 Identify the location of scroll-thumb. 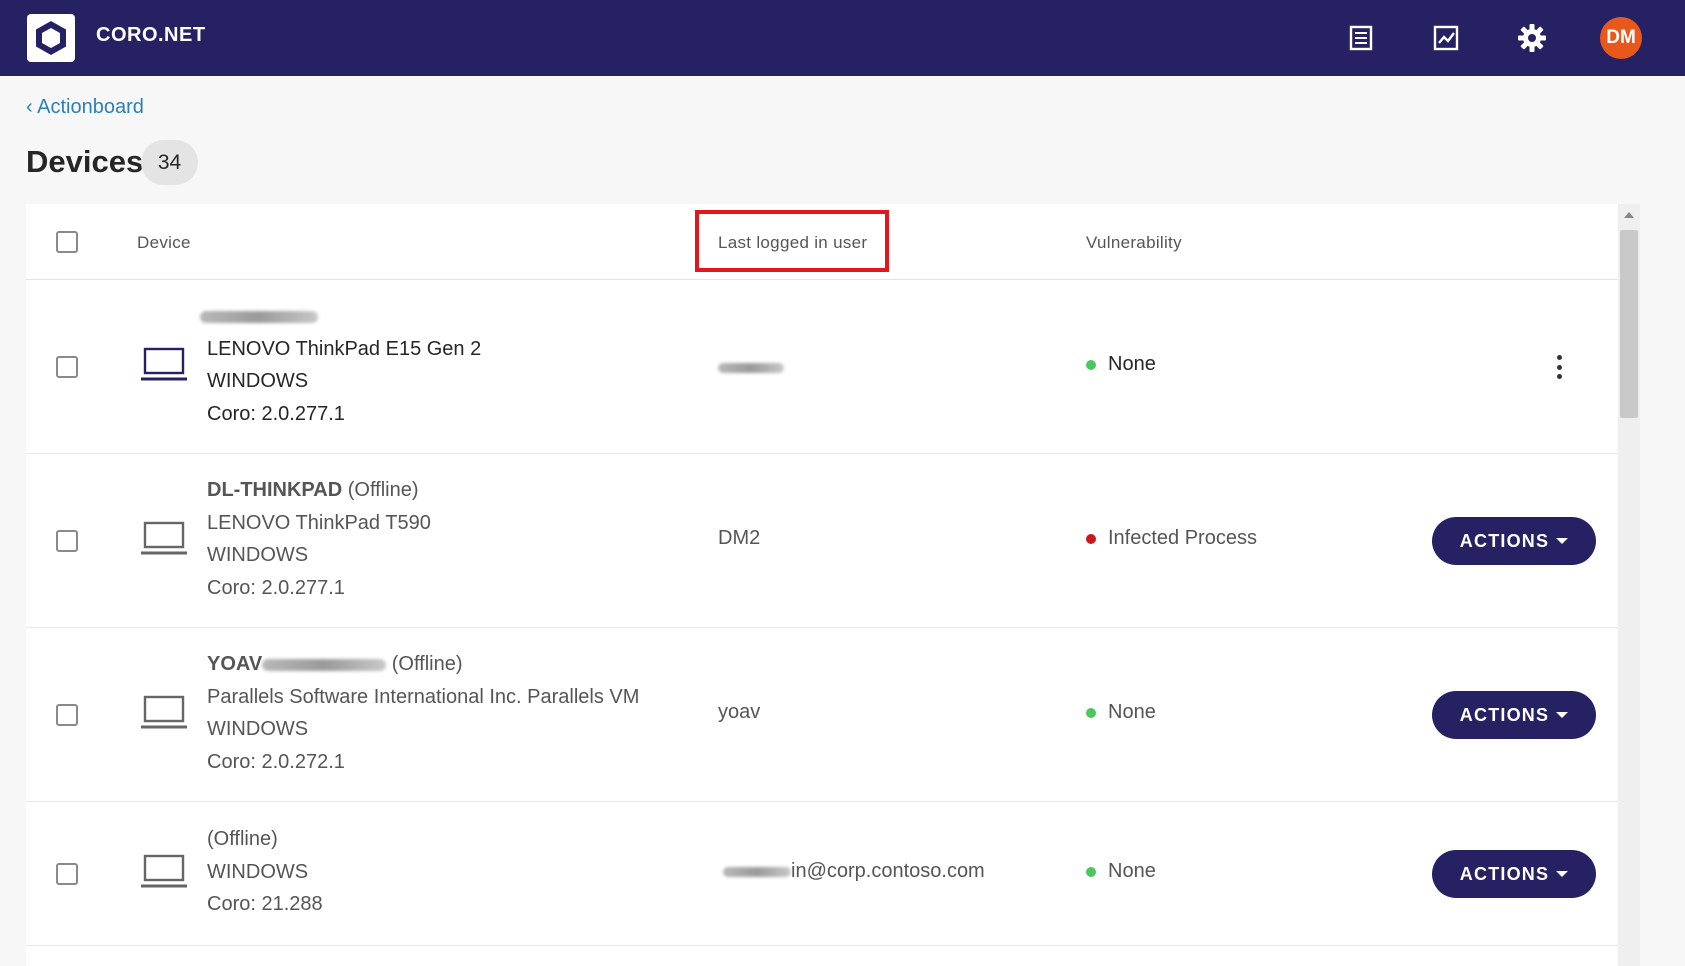
(1629, 324).